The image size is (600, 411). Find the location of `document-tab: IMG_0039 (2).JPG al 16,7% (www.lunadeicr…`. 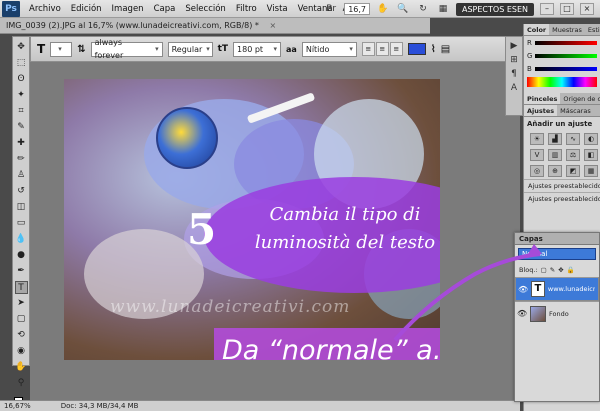

document-tab: IMG_0039 (2).JPG al 16,7% (www.lunadeicr… is located at coordinates (215, 26).